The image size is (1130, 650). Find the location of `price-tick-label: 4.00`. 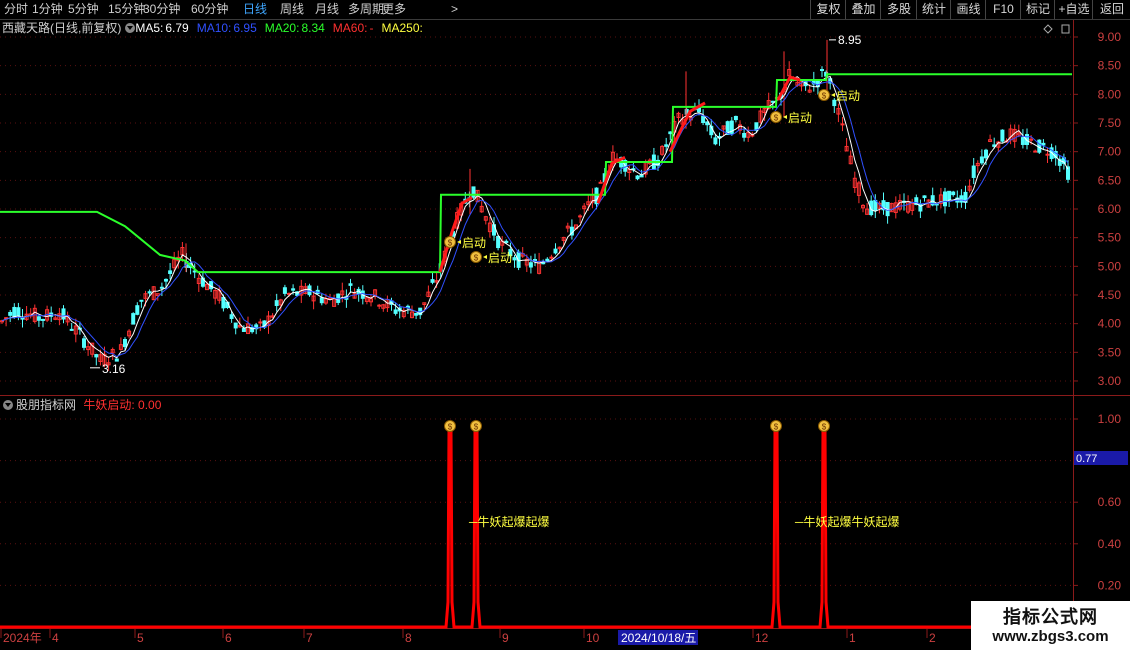

price-tick-label: 4.00 is located at coordinates (1110, 324).